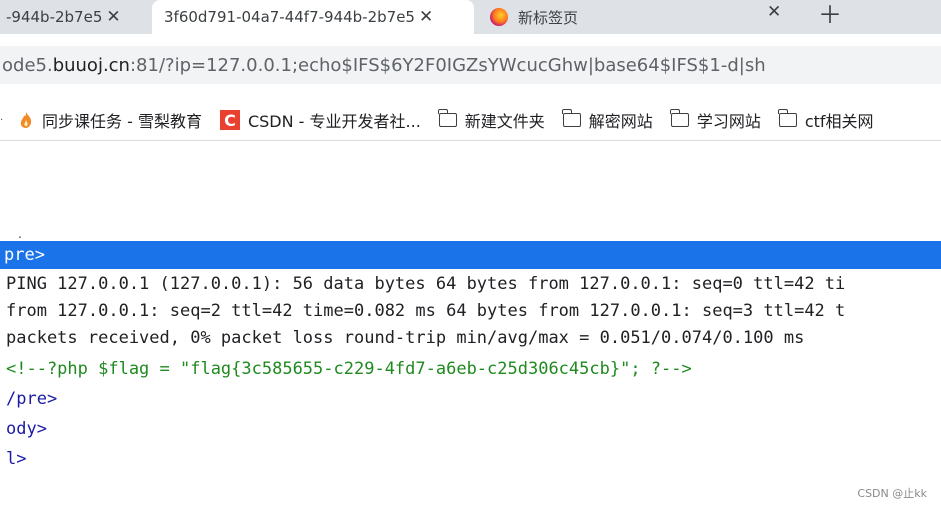 Image resolution: width=941 pixels, height=509 pixels. I want to click on source-tag-line: l>, so click(16, 459).